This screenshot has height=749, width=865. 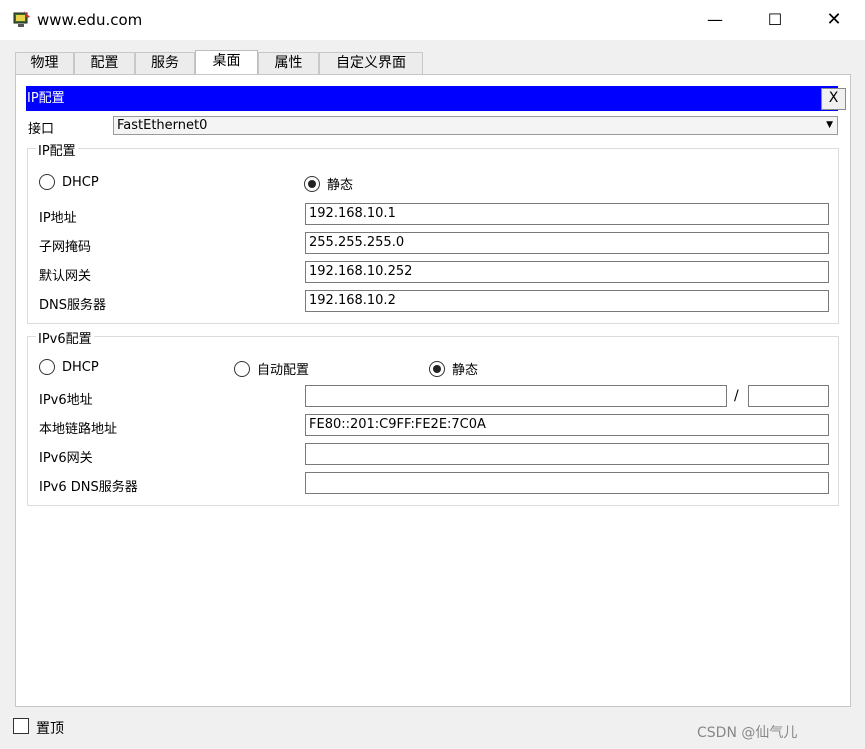 What do you see at coordinates (66, 400) in the screenshot?
I see `ipv6-address-label: IPv6地址` at bounding box center [66, 400].